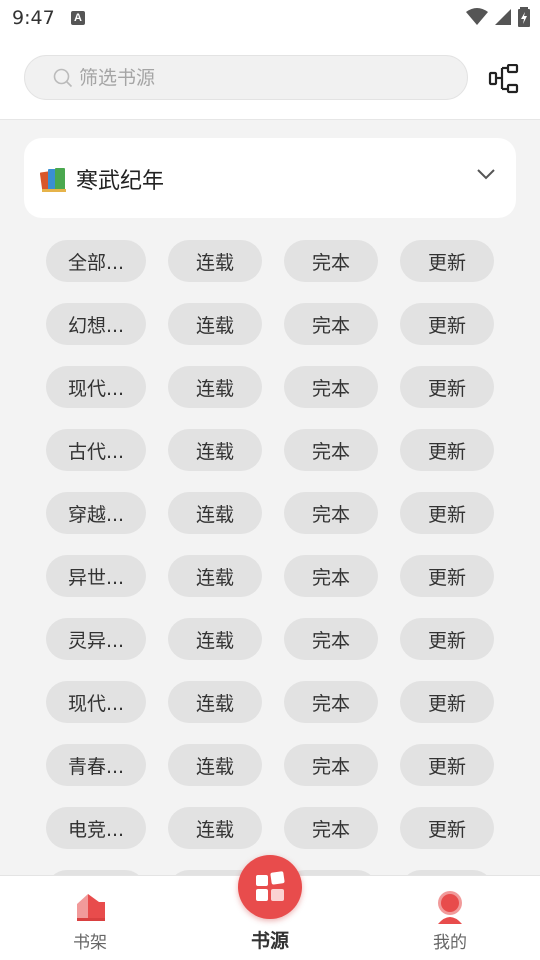 This screenshot has width=540, height=960. I want to click on profile-icon, so click(450, 907).